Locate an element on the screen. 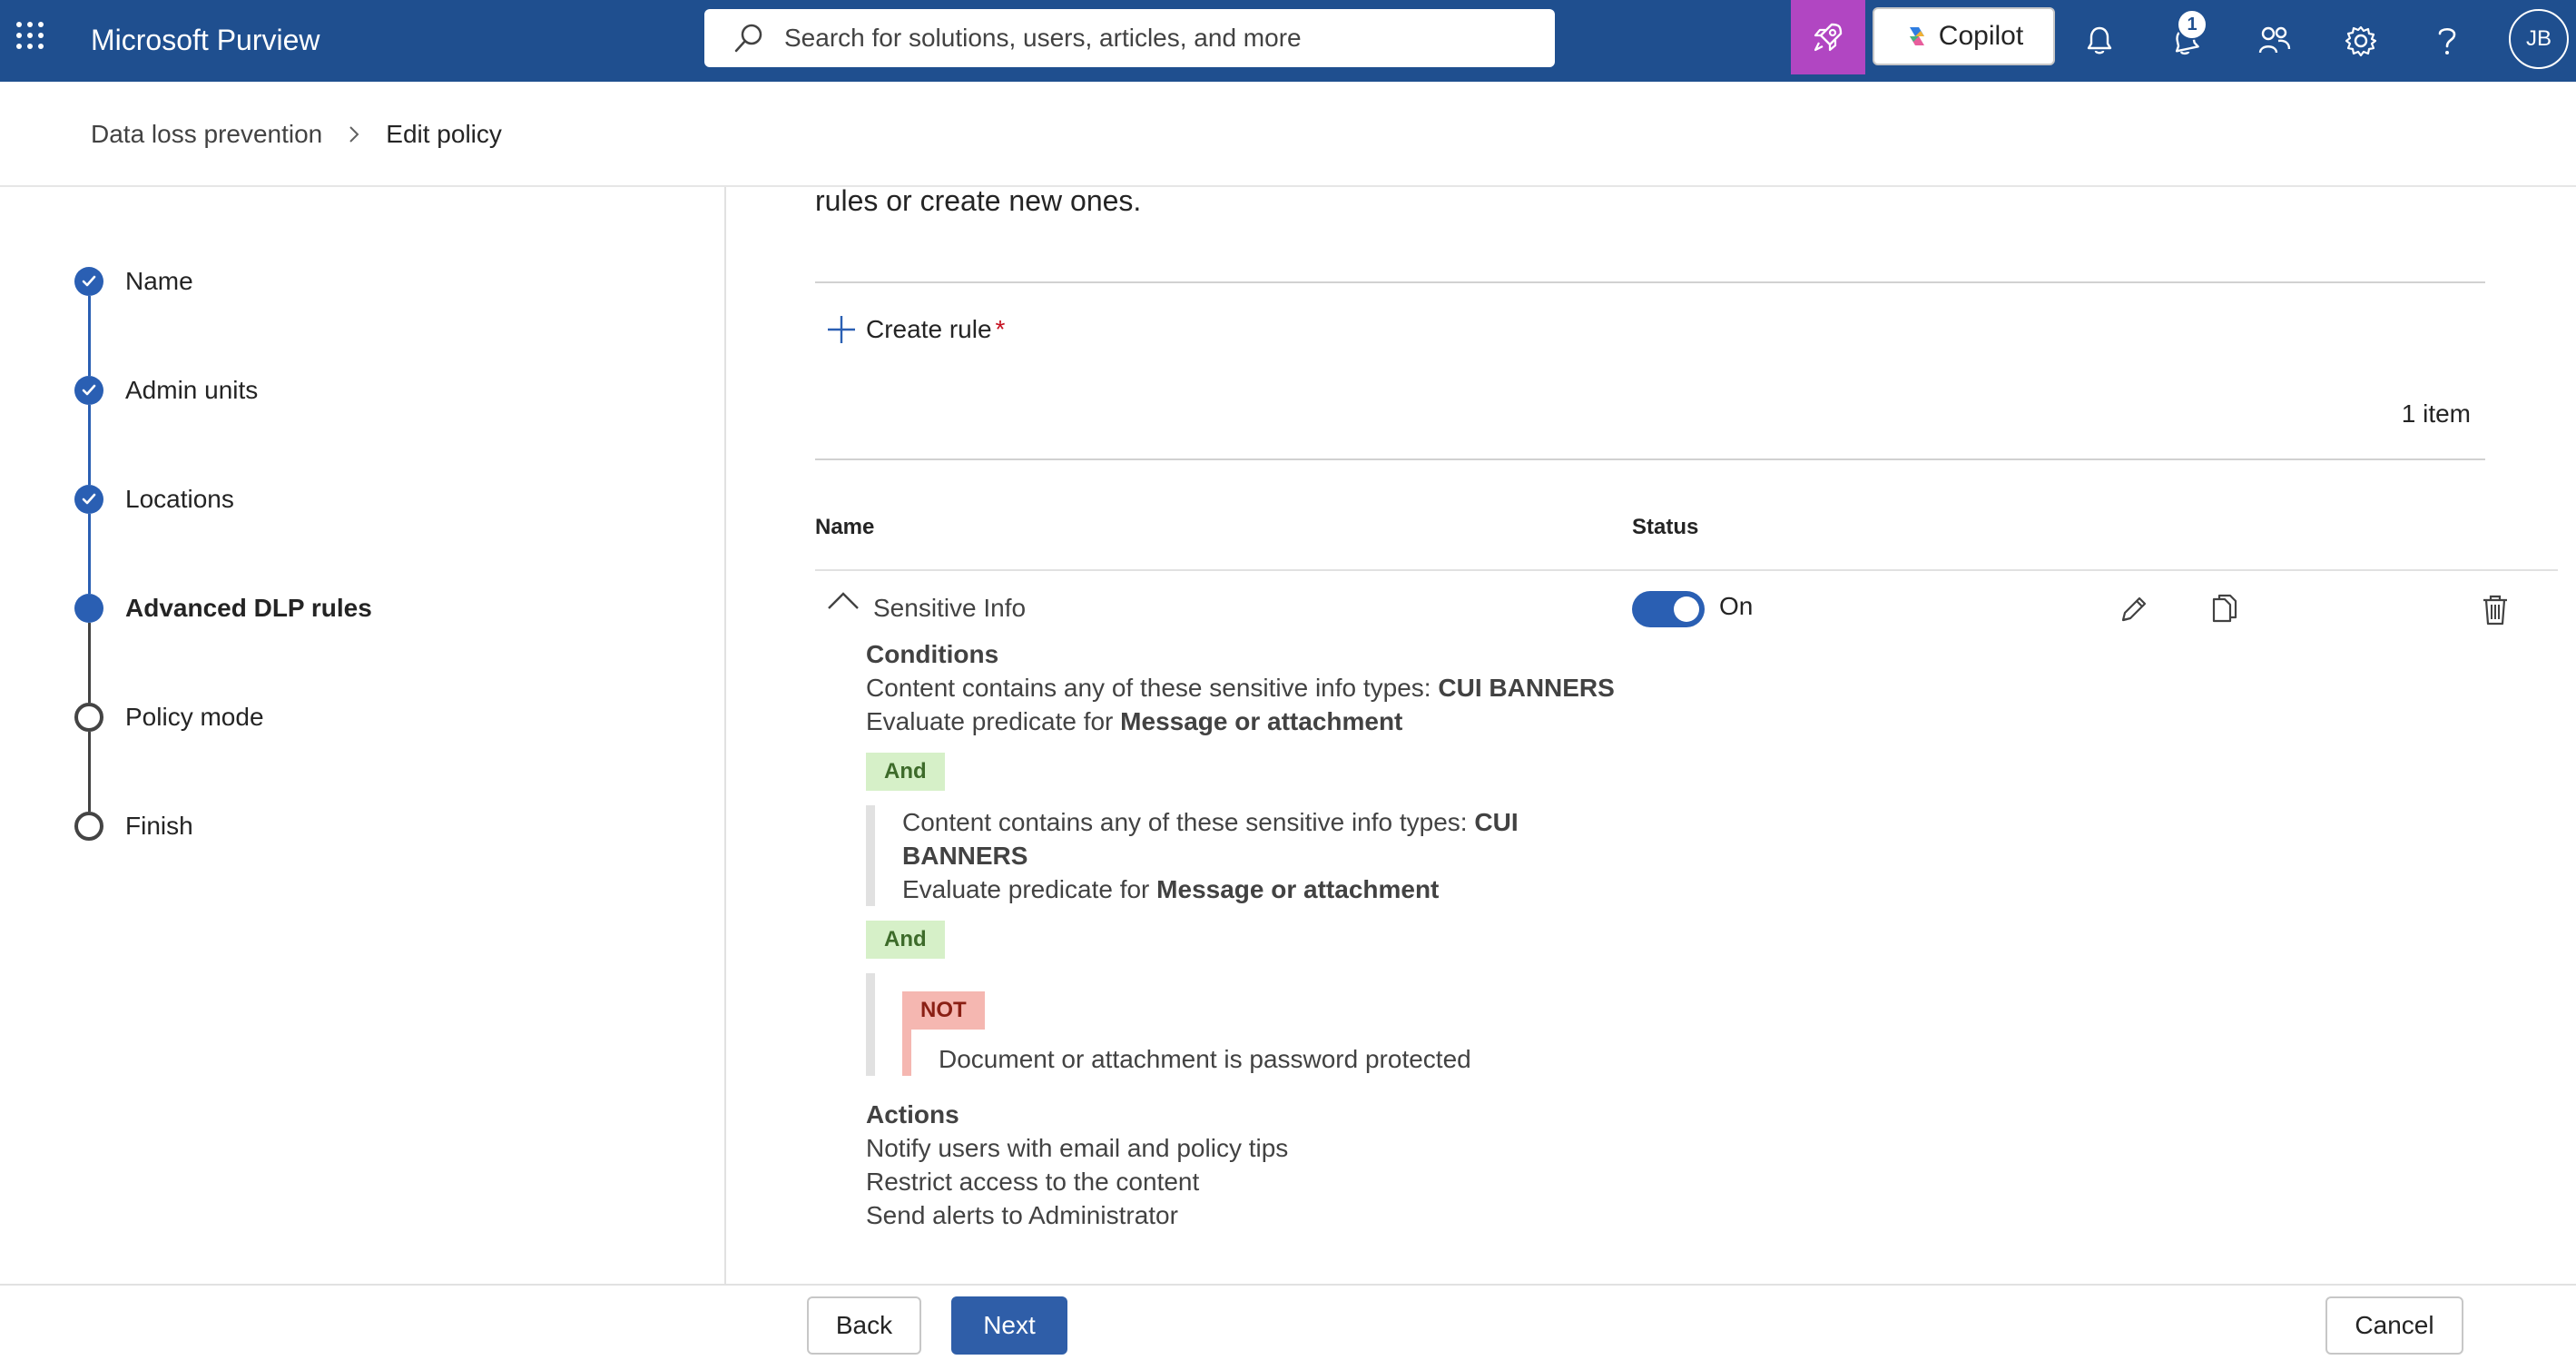 The image size is (2576, 1360). collapse-rule-button is located at coordinates (843, 601).